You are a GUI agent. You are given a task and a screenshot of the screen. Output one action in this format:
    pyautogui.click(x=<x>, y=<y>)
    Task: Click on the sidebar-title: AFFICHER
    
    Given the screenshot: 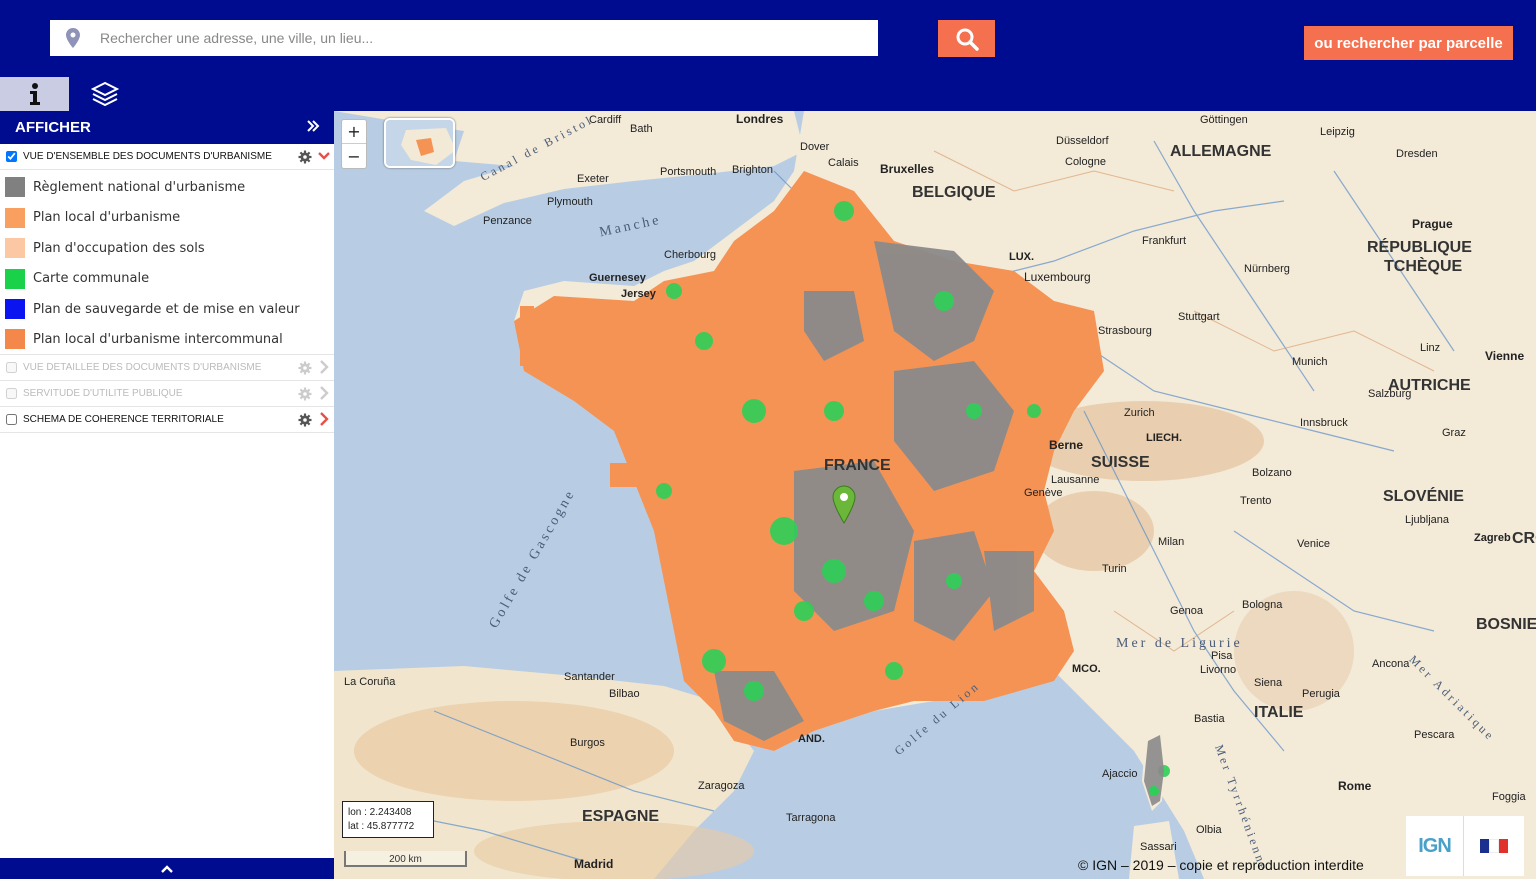 What is the action you would take?
    pyautogui.click(x=53, y=127)
    